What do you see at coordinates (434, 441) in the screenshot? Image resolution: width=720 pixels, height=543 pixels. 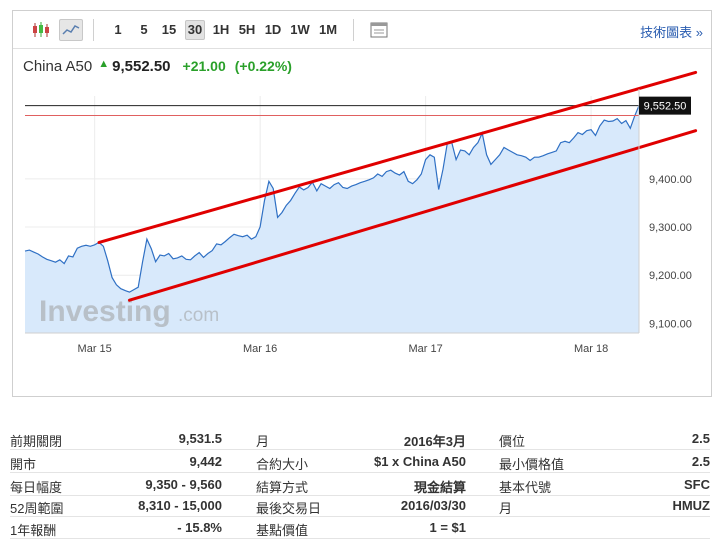 I see `details-value: 2016年3月` at bounding box center [434, 441].